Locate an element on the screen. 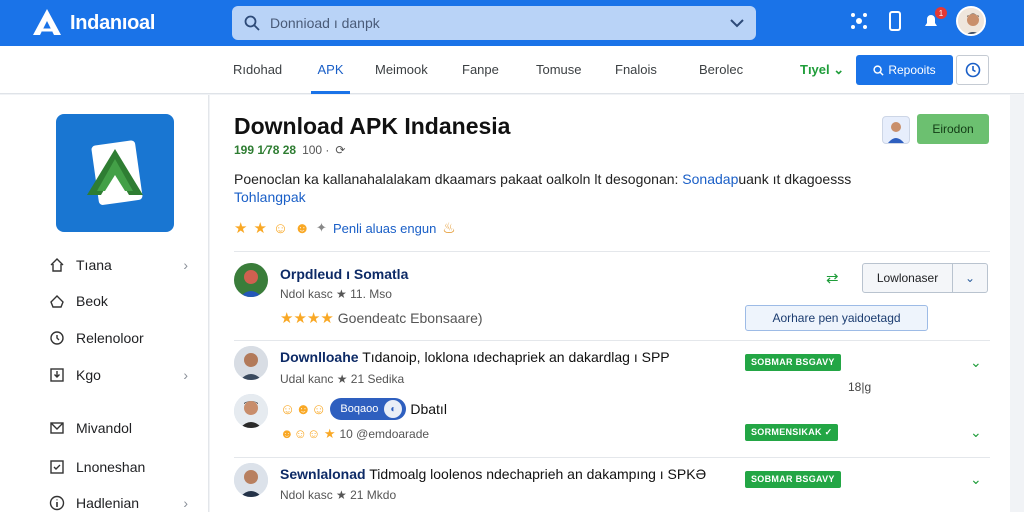  review-stars: ☻☺☺ ★ 10 @emdoarade is located at coordinates (354, 434).